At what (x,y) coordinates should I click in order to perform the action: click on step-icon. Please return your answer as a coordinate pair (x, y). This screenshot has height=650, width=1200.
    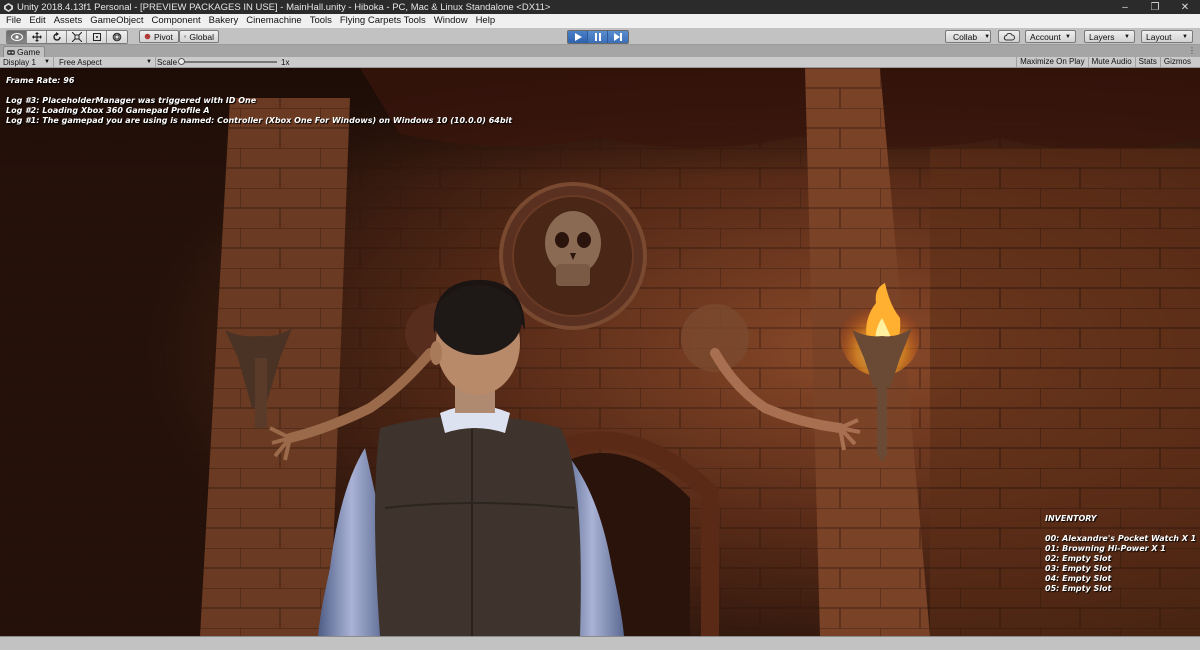
    Looking at the image, I should click on (618, 37).